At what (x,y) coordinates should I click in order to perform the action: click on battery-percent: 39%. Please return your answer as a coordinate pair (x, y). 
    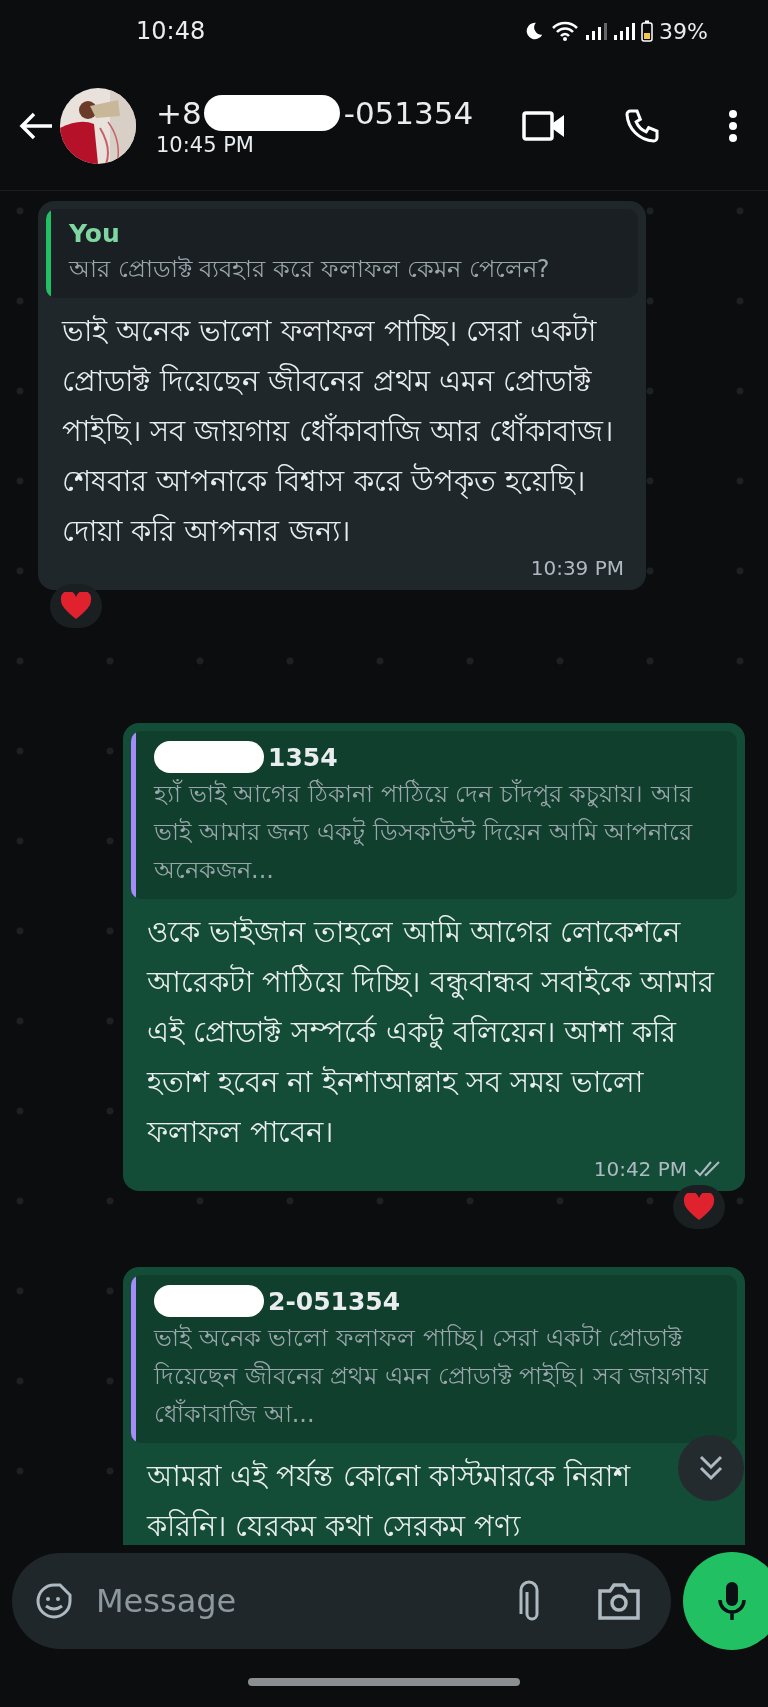
    Looking at the image, I should click on (683, 31).